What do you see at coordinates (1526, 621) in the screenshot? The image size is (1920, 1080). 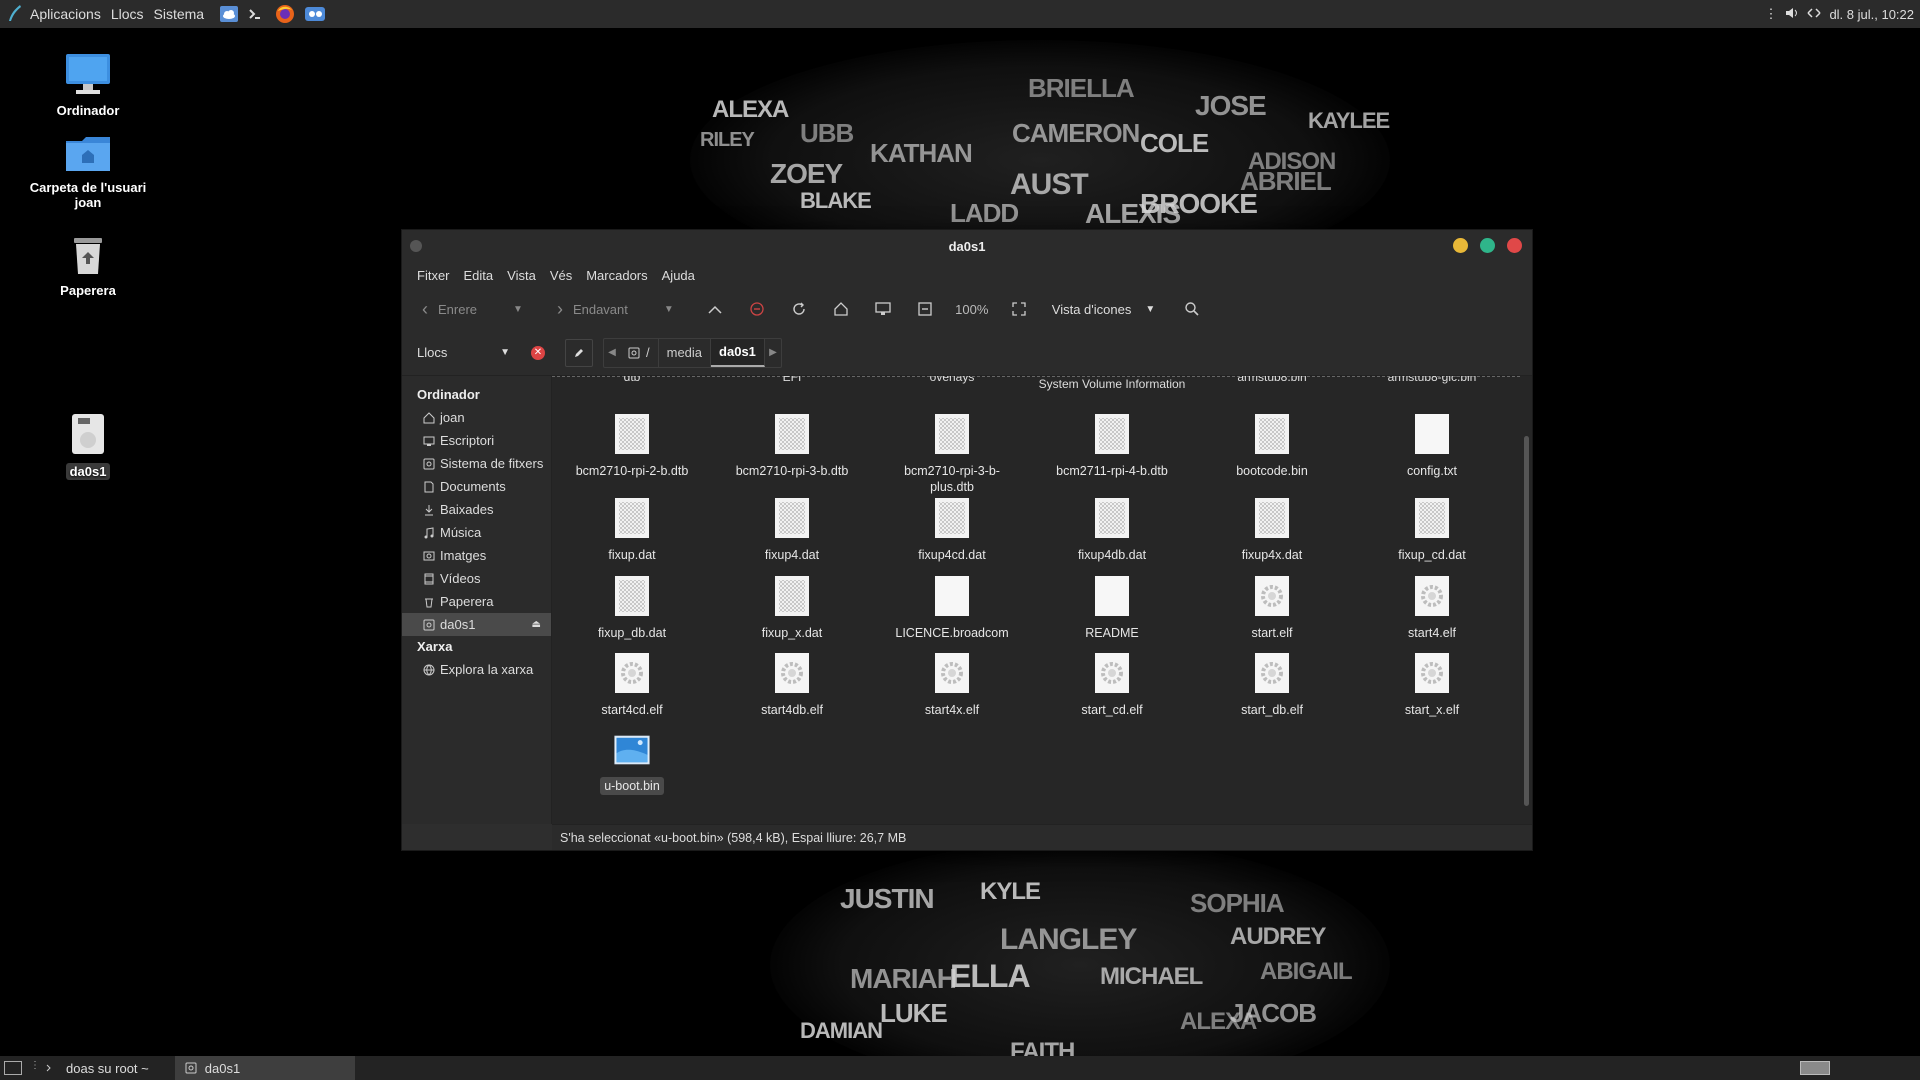 I see `vertical-scrollbar` at bounding box center [1526, 621].